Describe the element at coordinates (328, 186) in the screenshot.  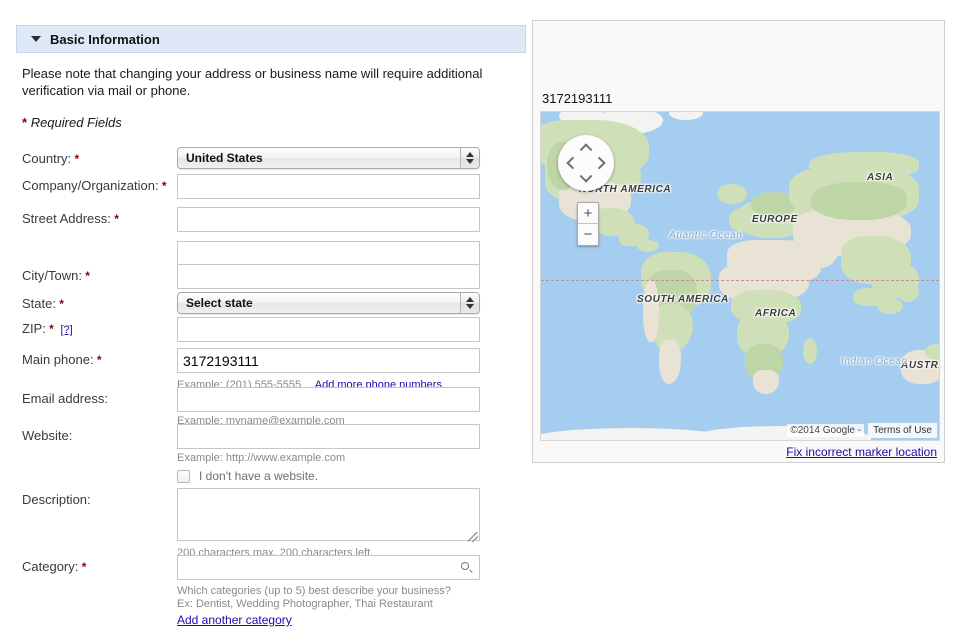
I see `company-input` at that location.